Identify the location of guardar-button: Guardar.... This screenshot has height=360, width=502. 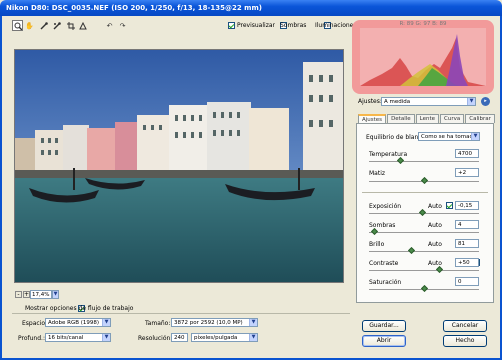
(384, 326).